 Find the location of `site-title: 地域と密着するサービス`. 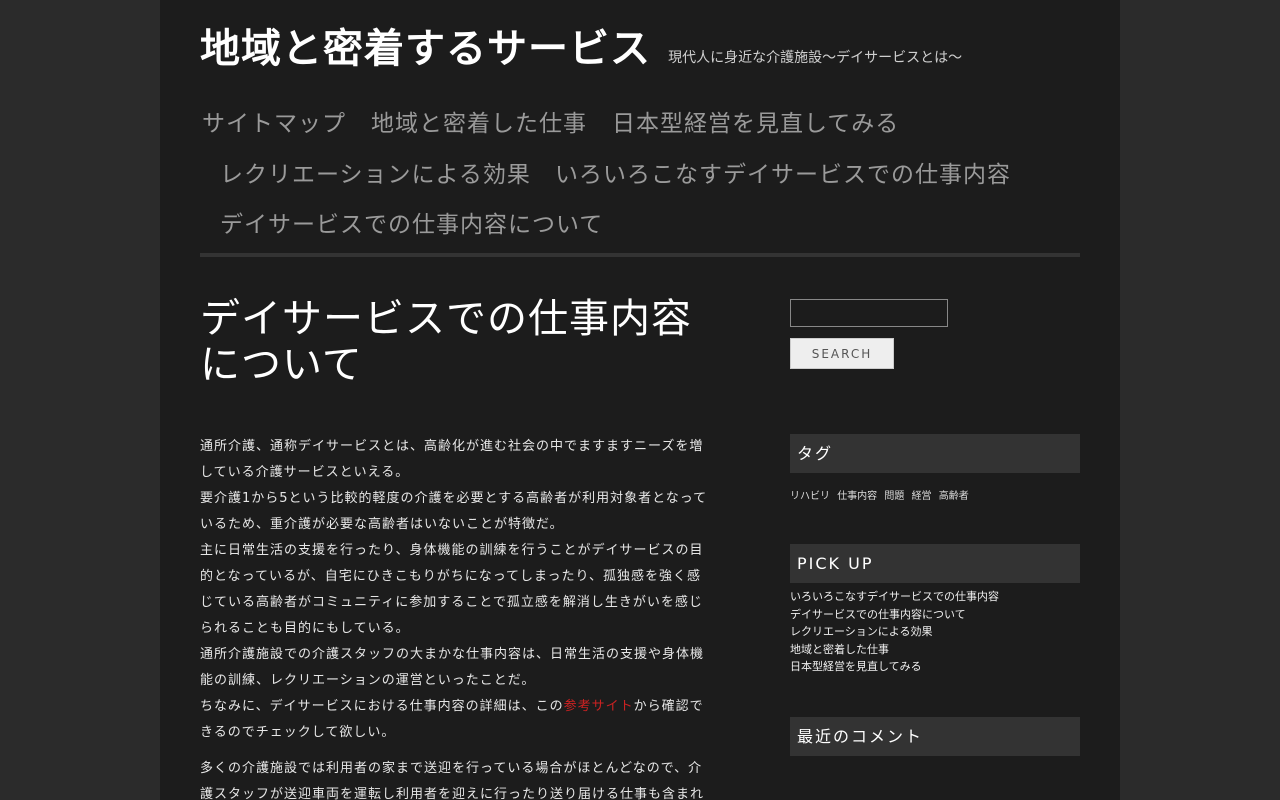

site-title: 地域と密着するサービス is located at coordinates (425, 45).